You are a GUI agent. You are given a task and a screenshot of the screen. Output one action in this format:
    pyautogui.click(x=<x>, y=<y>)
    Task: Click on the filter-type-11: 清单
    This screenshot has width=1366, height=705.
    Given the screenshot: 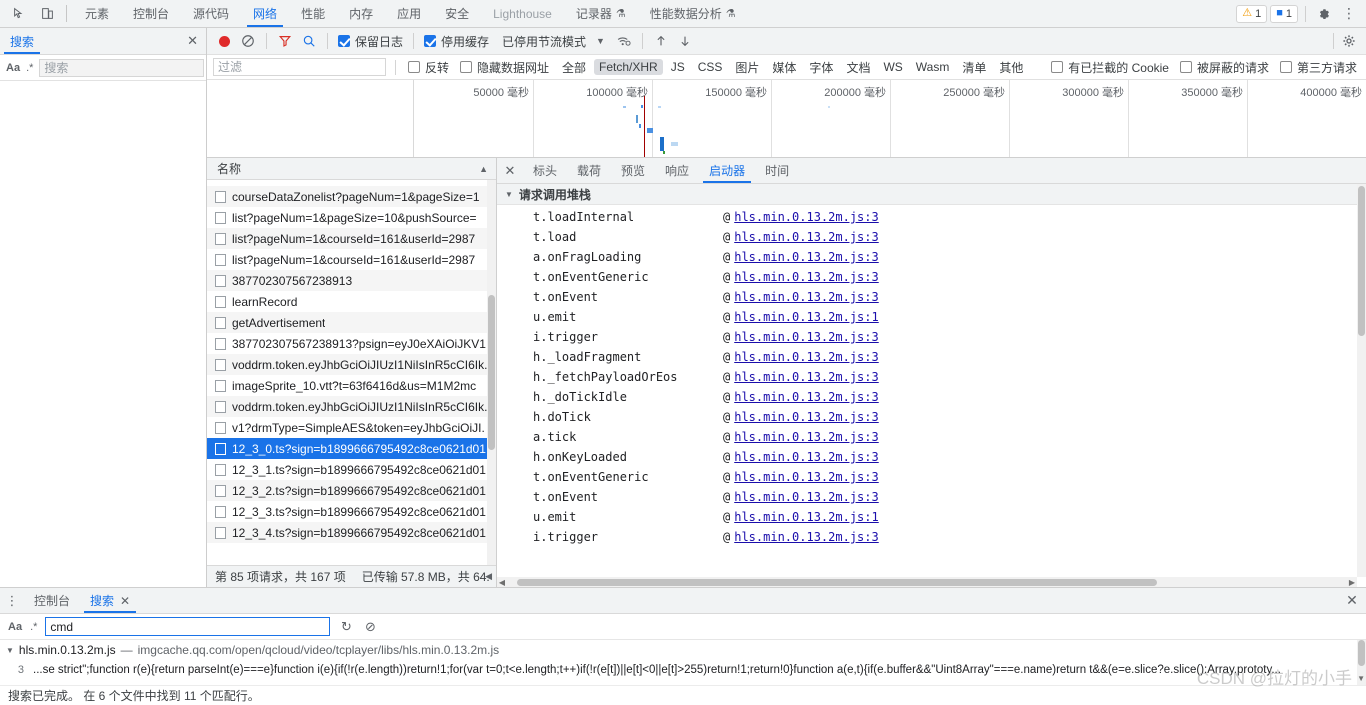 What is the action you would take?
    pyautogui.click(x=974, y=67)
    